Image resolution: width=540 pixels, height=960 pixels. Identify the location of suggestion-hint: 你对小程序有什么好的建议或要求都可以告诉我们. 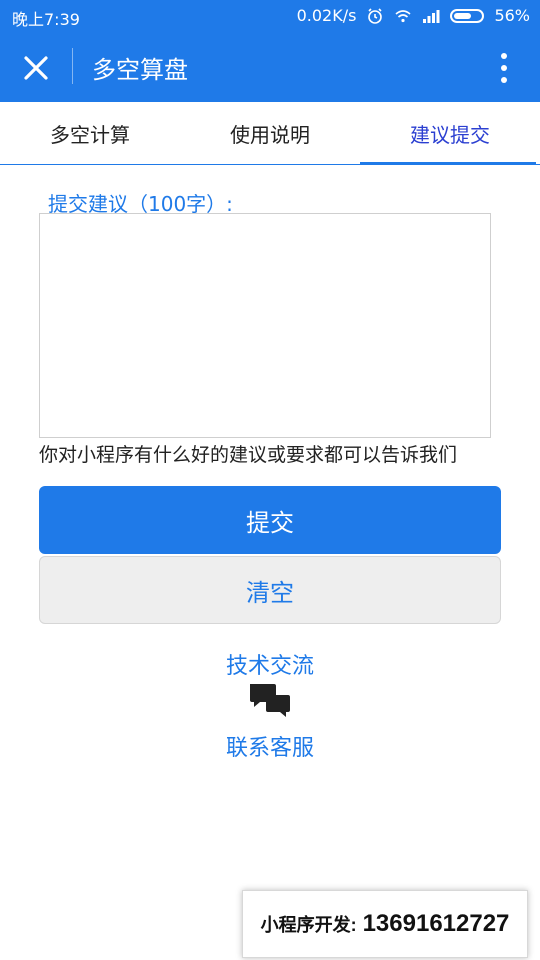
(248, 455).